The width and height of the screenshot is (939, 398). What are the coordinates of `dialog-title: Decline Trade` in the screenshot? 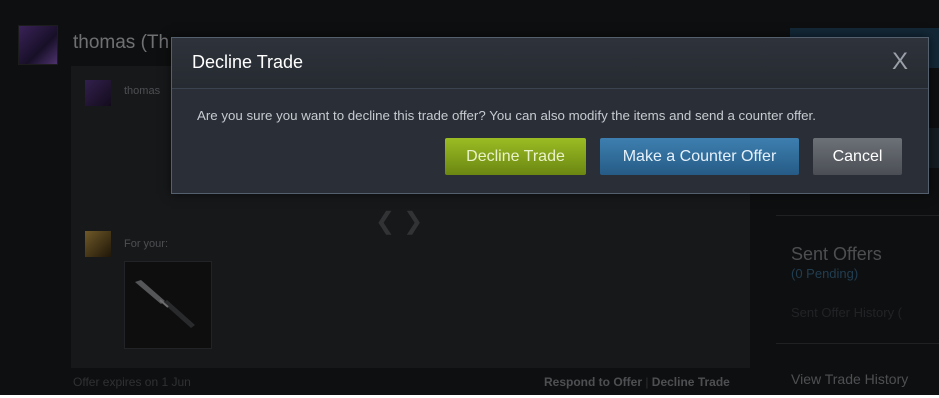 It's located at (248, 62).